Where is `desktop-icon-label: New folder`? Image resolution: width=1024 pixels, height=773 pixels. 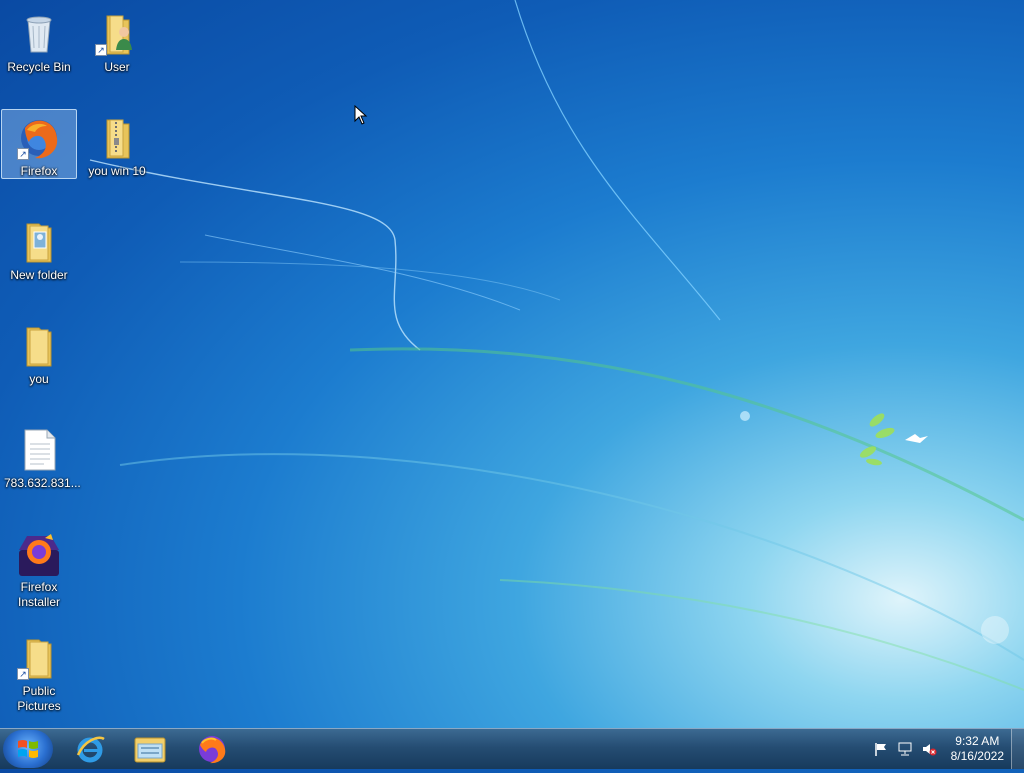
desktop-icon-label: New folder is located at coordinates (39, 275).